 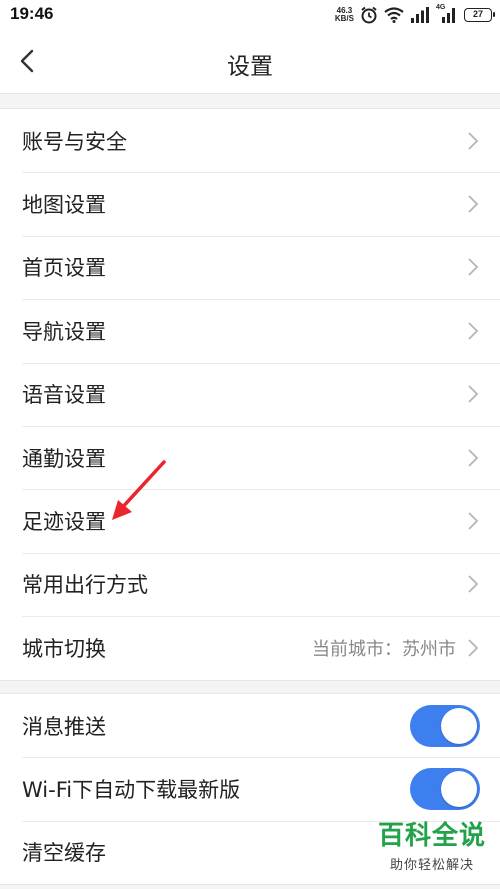 I want to click on settings-item-label: 导航设置, so click(x=64, y=331).